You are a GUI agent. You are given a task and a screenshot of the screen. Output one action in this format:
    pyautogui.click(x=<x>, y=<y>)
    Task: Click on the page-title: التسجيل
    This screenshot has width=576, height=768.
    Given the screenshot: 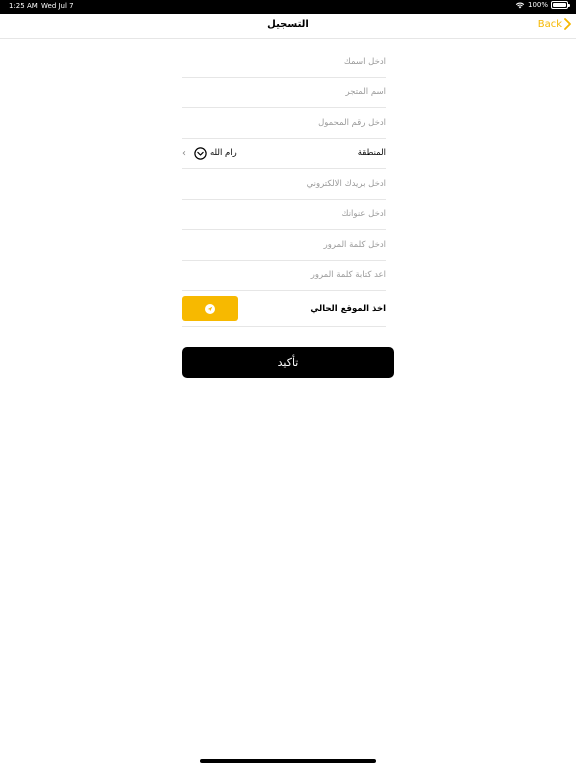 What is the action you would take?
    pyautogui.click(x=288, y=24)
    